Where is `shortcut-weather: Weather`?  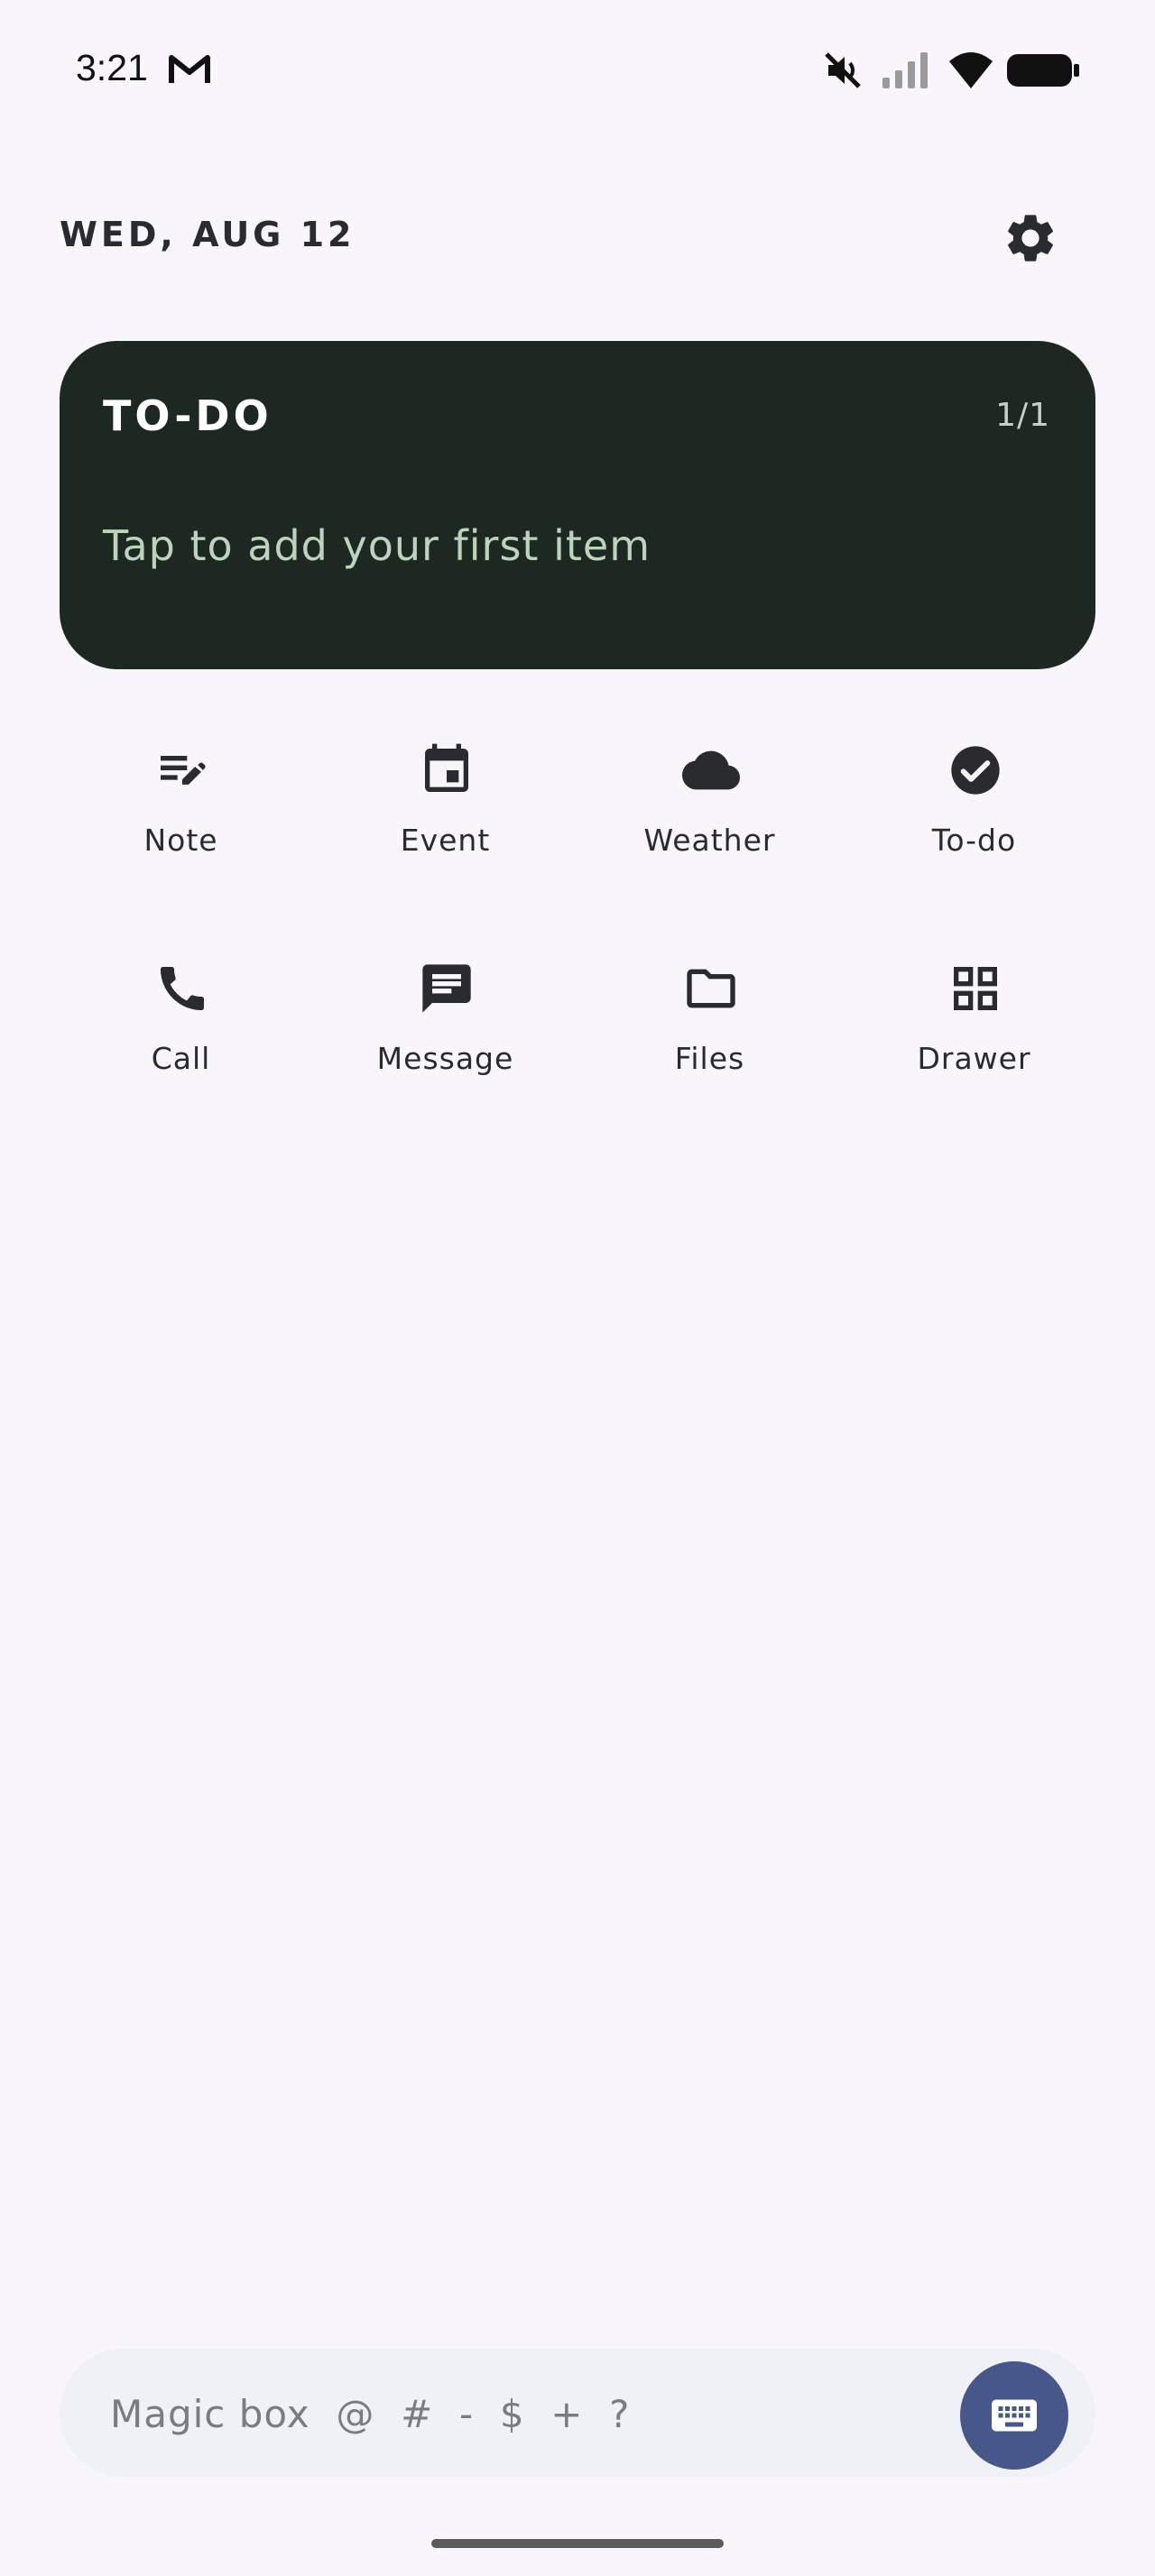
shortcut-weather: Weather is located at coordinates (710, 803).